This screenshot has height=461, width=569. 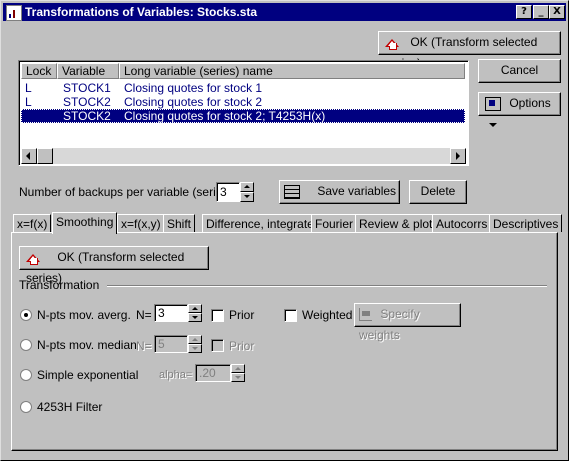 I want to click on radio-simple-exponential, so click(x=26, y=375).